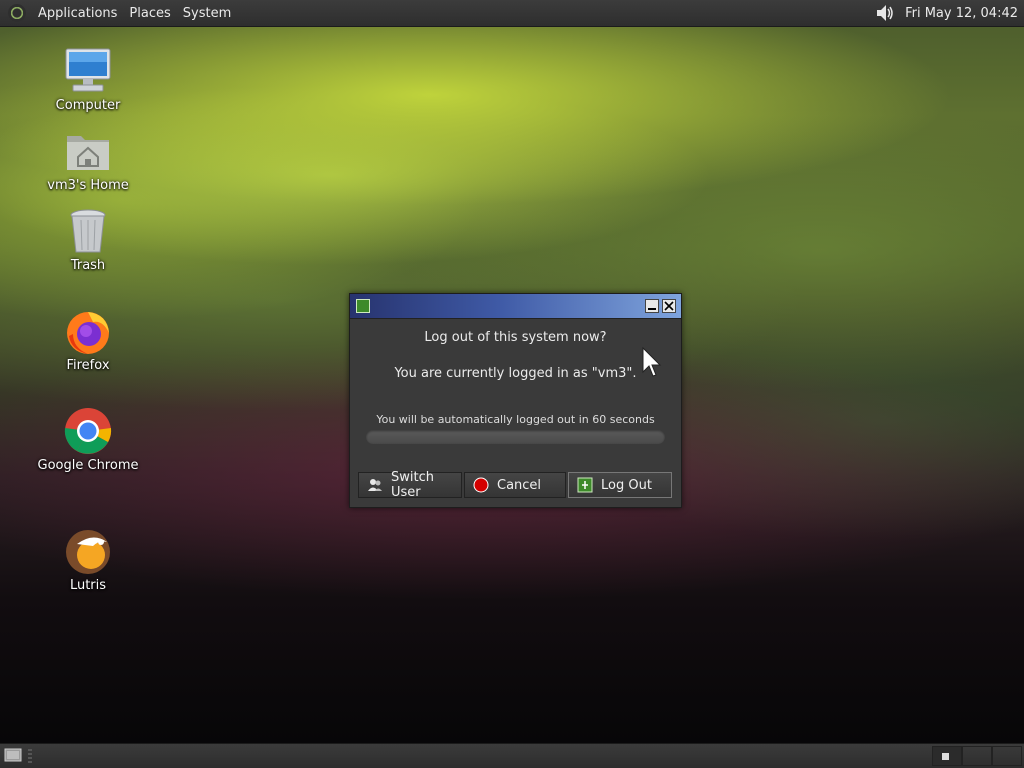  I want to click on trash-icon, so click(88, 231).